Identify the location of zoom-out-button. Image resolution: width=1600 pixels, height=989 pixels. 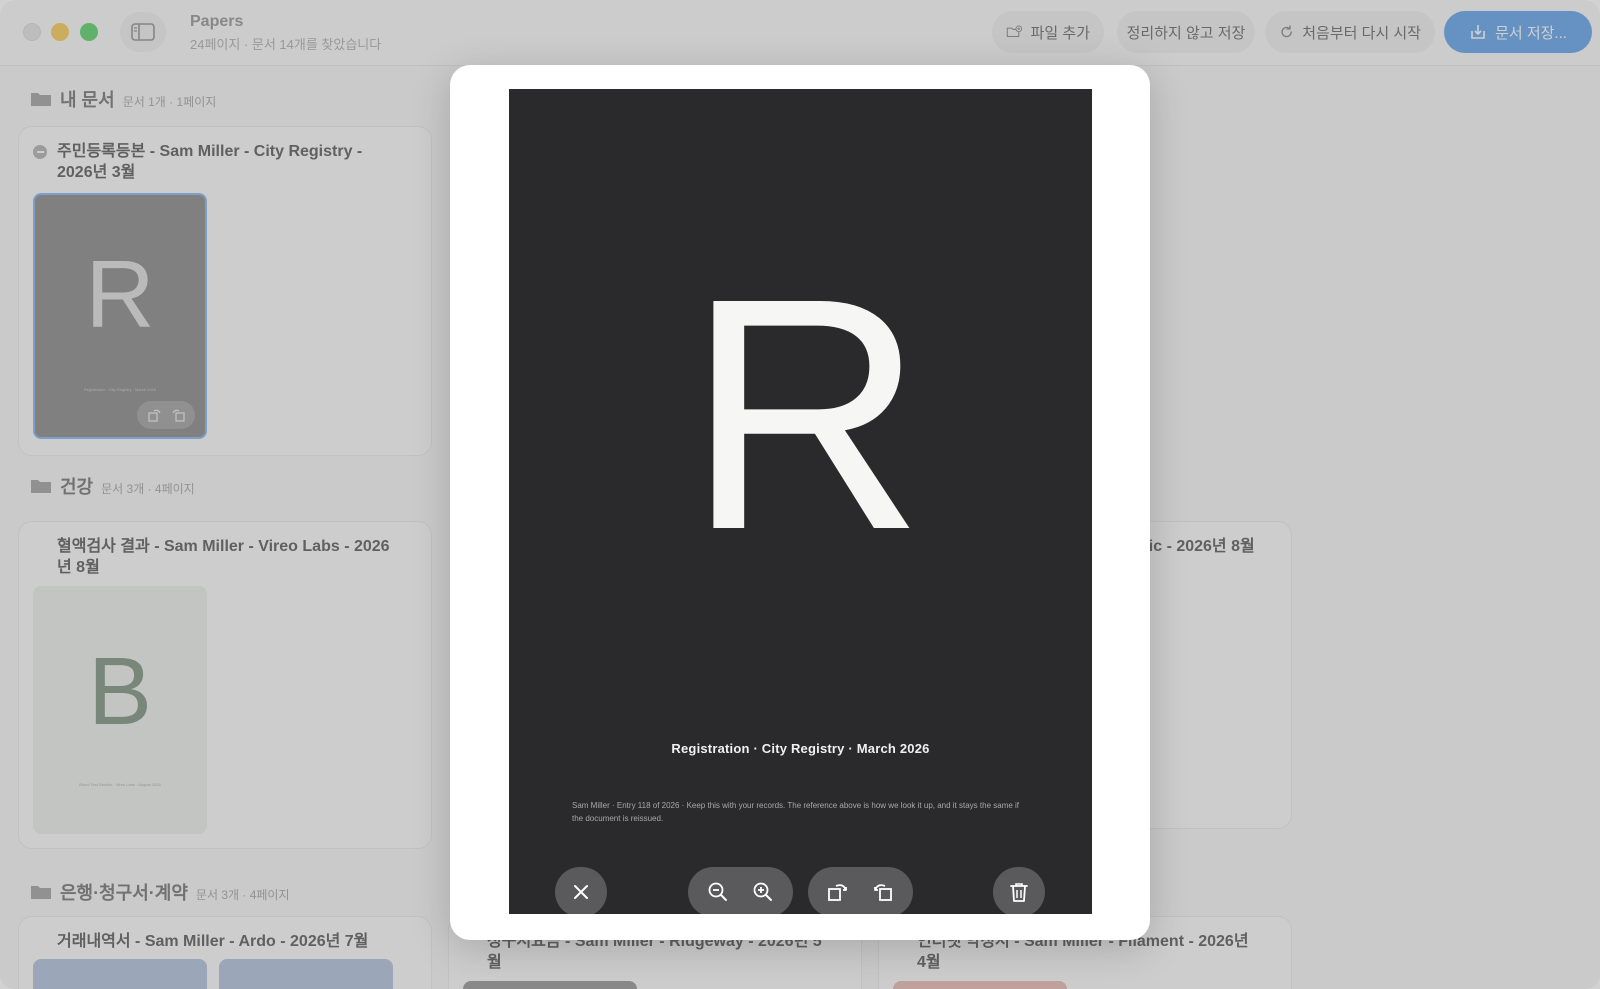
(718, 892).